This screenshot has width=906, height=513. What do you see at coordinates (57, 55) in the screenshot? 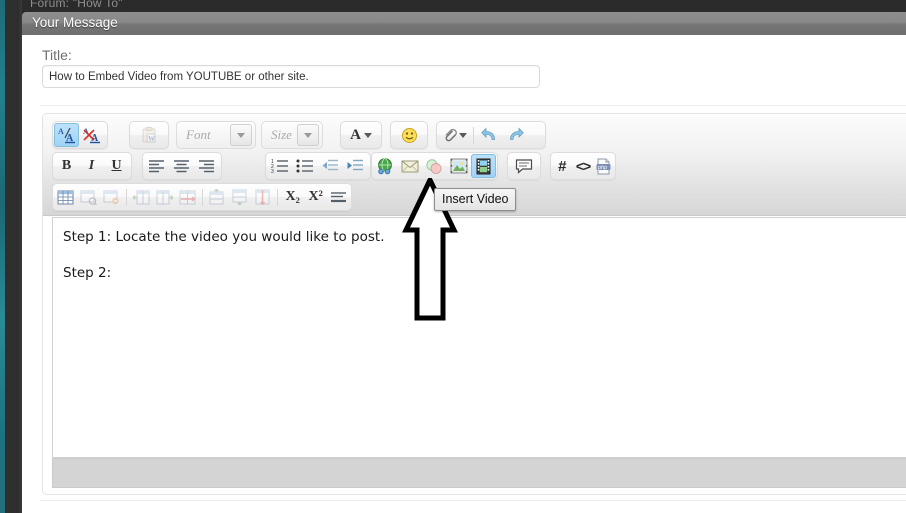
I see `title-label: Title:` at bounding box center [57, 55].